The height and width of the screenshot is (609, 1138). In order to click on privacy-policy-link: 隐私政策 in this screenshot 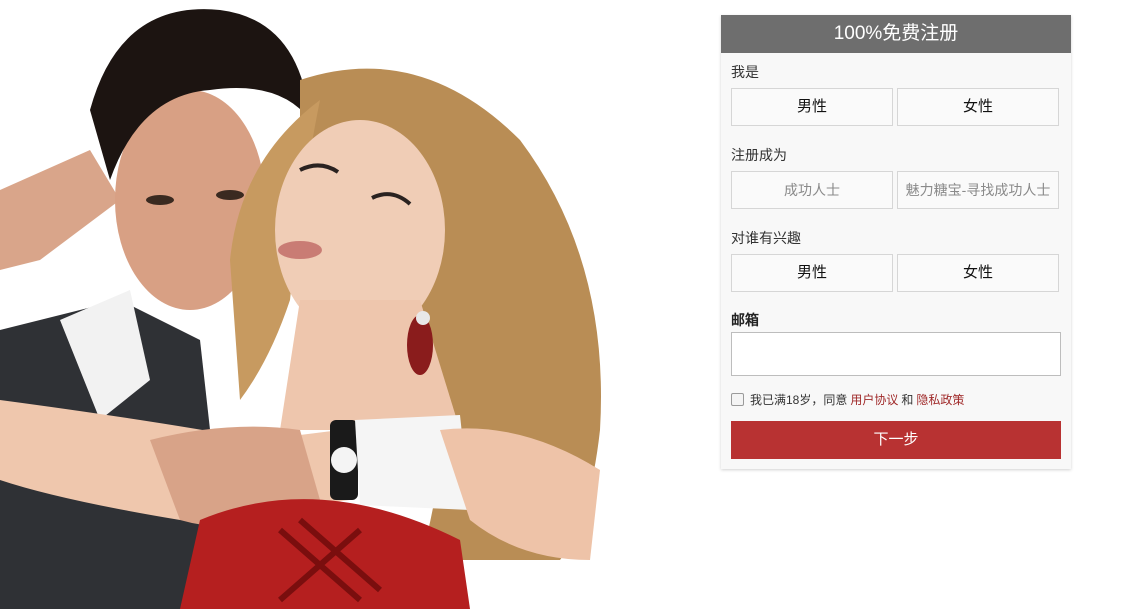, I will do `click(940, 399)`.